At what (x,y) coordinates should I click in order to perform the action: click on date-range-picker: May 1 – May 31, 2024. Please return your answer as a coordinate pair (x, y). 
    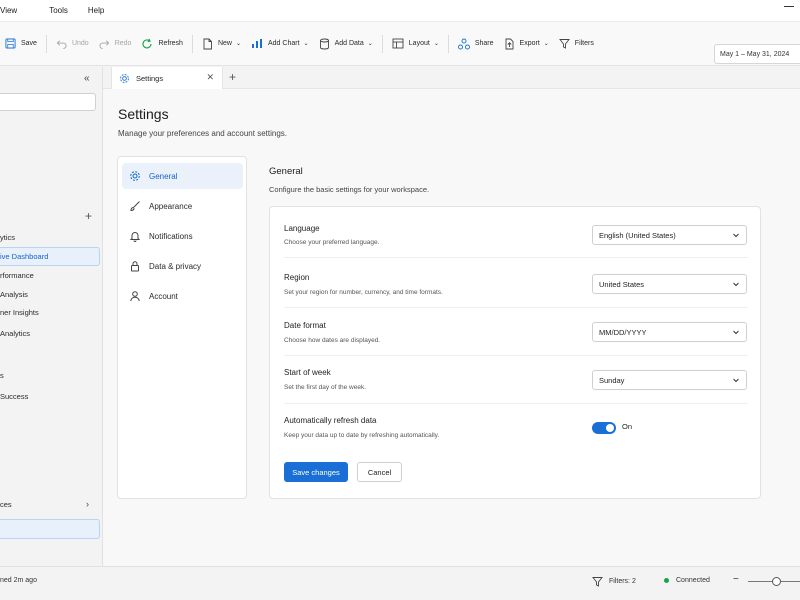
    Looking at the image, I should click on (757, 54).